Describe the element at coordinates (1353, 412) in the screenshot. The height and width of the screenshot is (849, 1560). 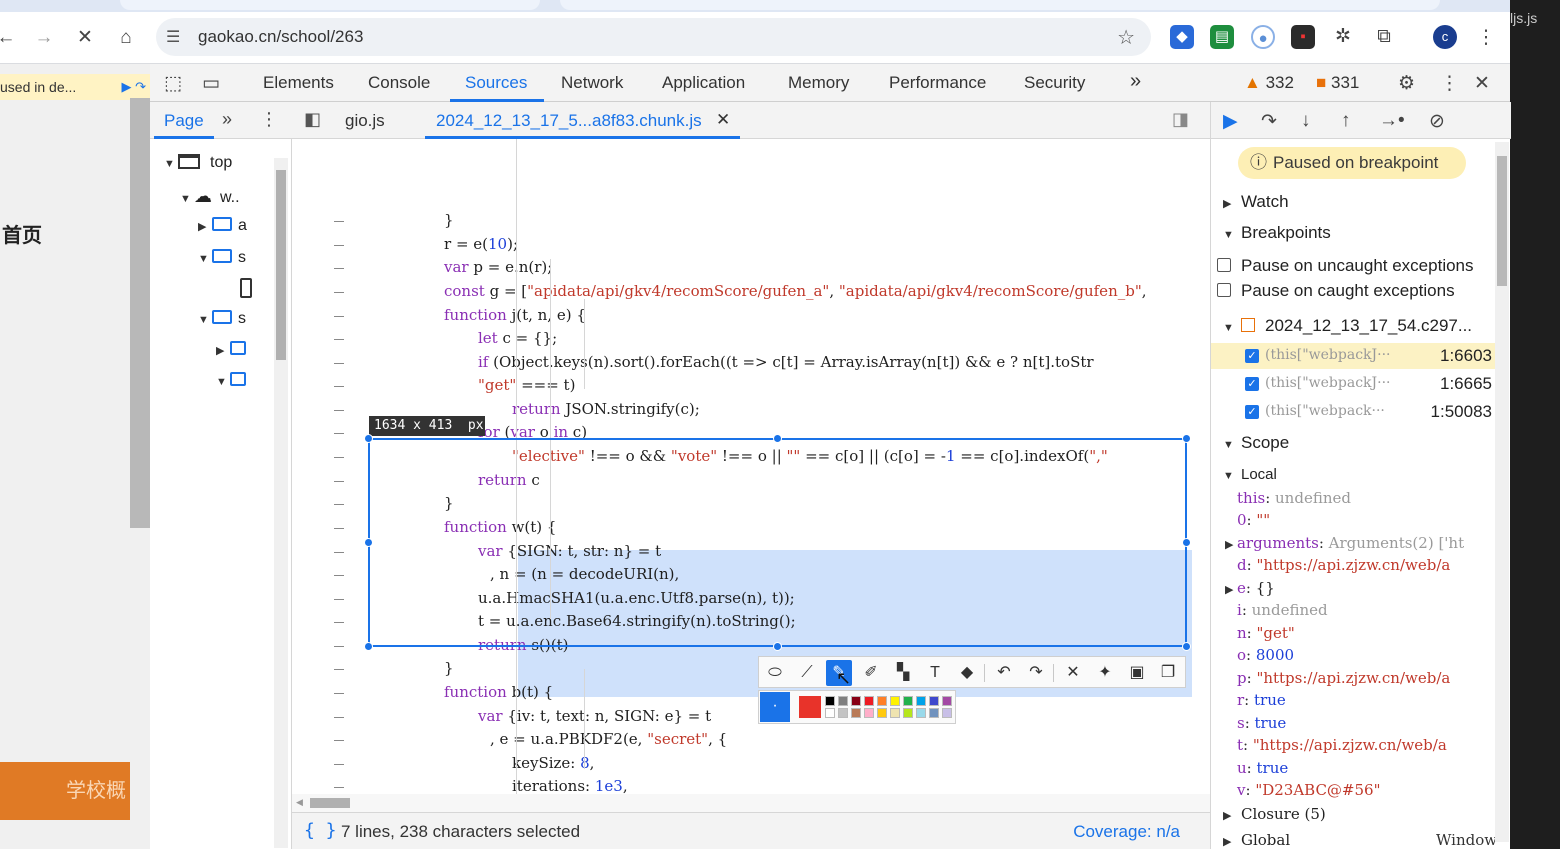
I see `breakpoint-item: ✓ (this["webpack··· 1:50083` at that location.